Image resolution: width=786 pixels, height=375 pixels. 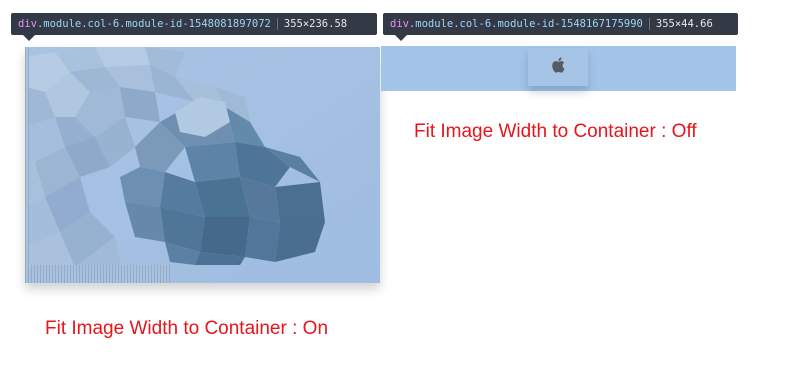 I want to click on image-thumbnail, so click(x=558, y=67).